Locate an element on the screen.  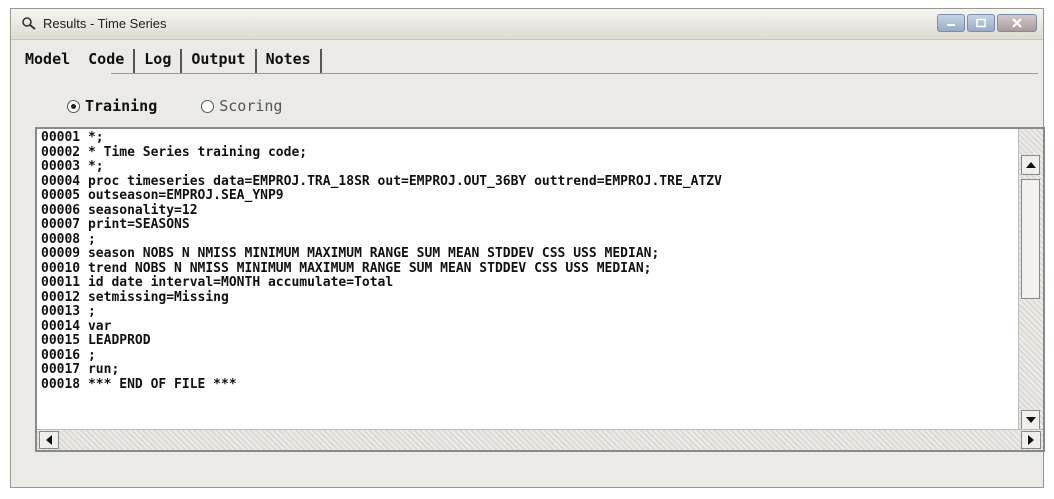
code-line: 00012 setmissing=Missing is located at coordinates (135, 297).